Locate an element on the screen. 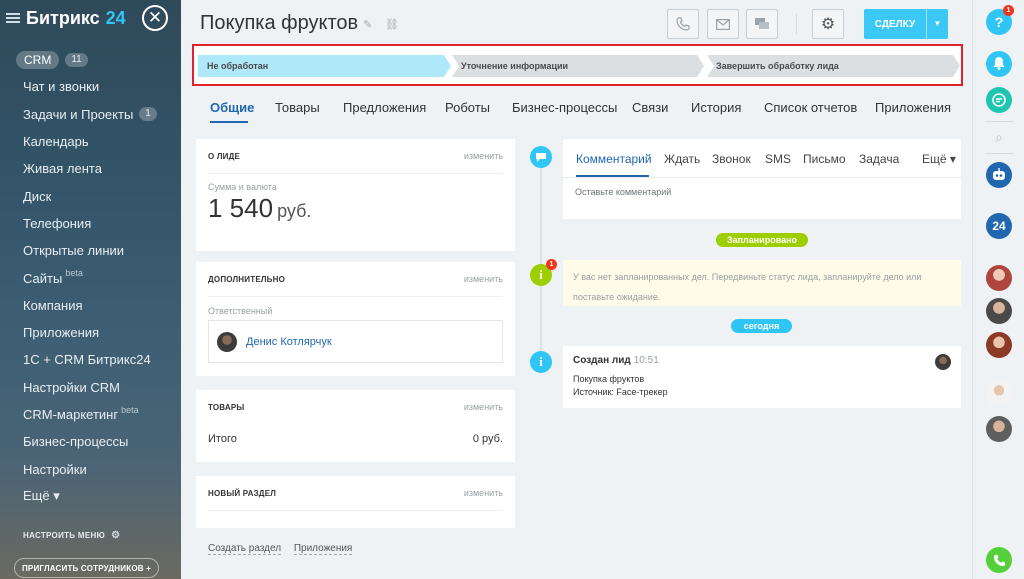 This screenshot has width=1024, height=579. comment-input: Оставьте комментарий is located at coordinates (623, 192).